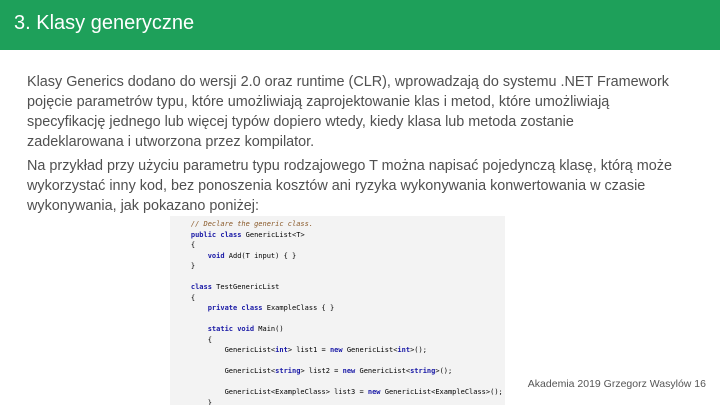 Image resolution: width=720 pixels, height=405 pixels. I want to click on code-line: static void Main(), so click(245, 329).